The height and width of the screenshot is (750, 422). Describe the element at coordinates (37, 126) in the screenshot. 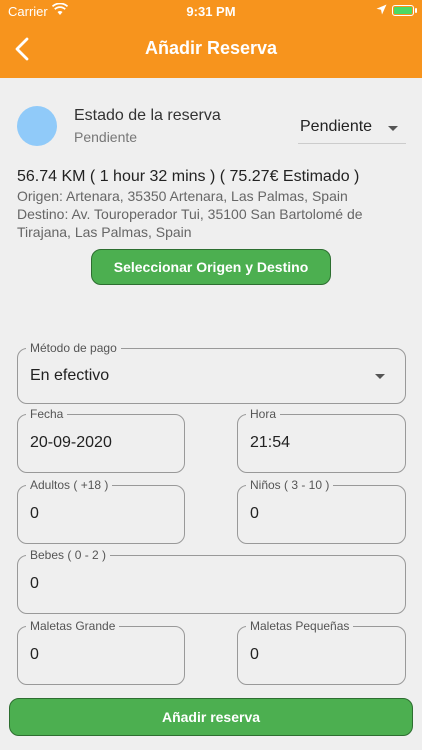

I see `status-avatar` at that location.